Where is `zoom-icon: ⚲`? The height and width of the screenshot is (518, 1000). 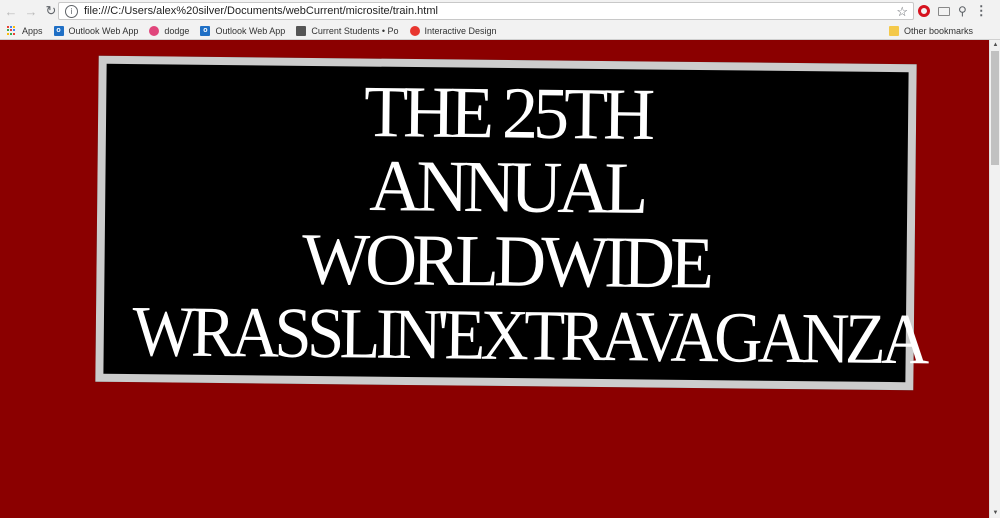
zoom-icon: ⚲ is located at coordinates (962, 11).